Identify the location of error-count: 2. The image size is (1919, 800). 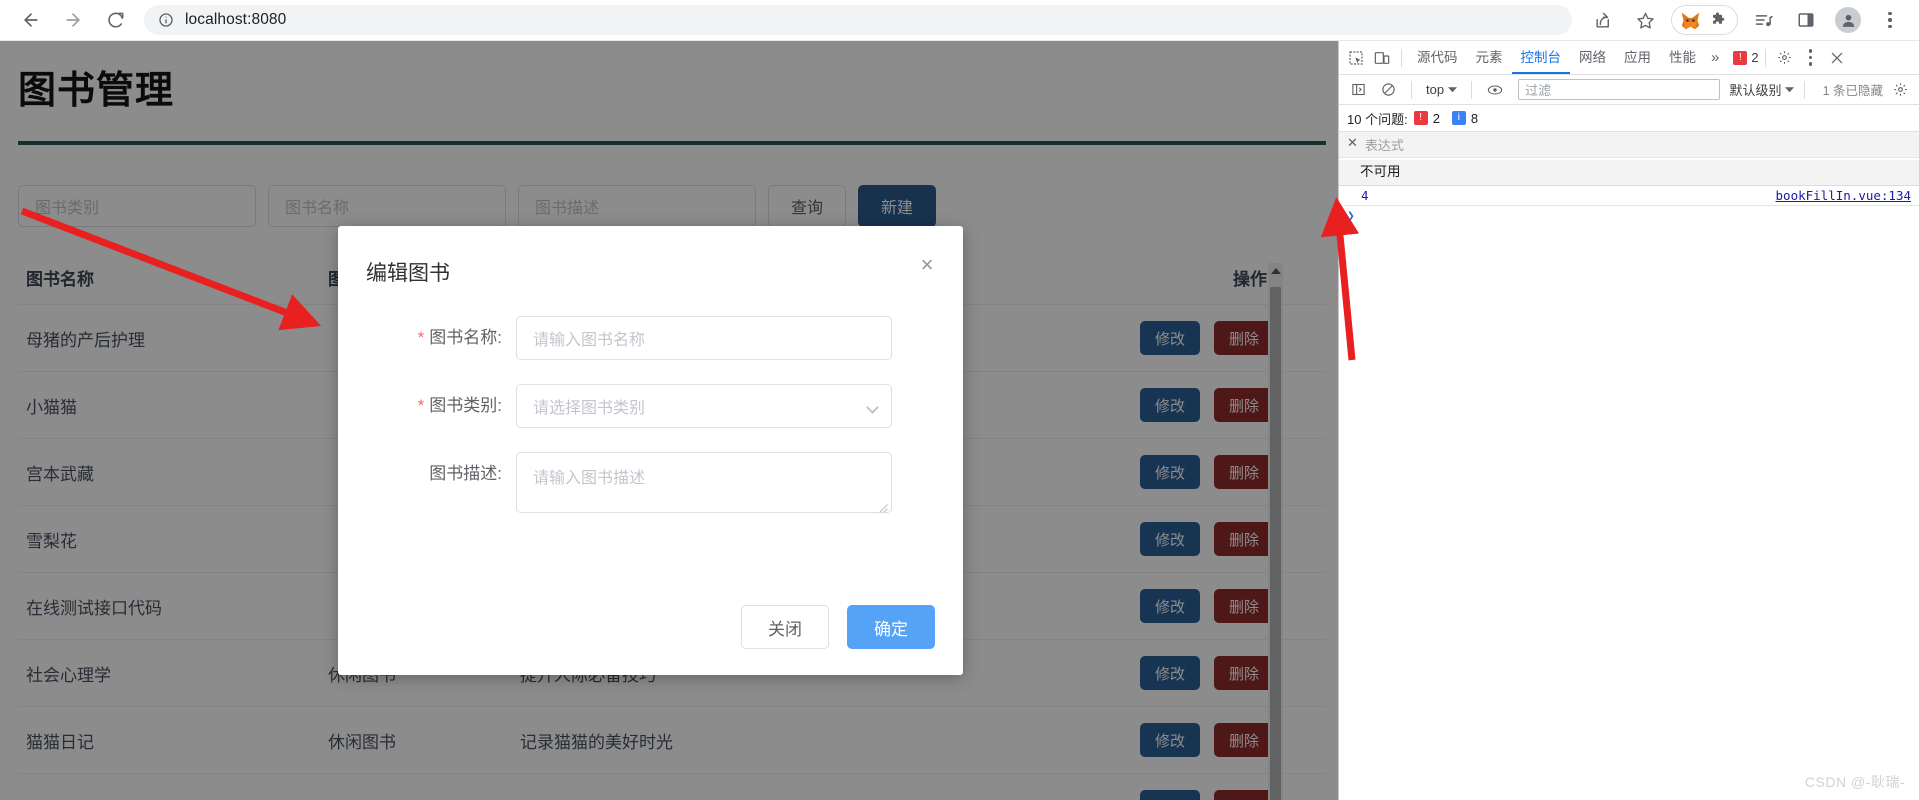
(1755, 57).